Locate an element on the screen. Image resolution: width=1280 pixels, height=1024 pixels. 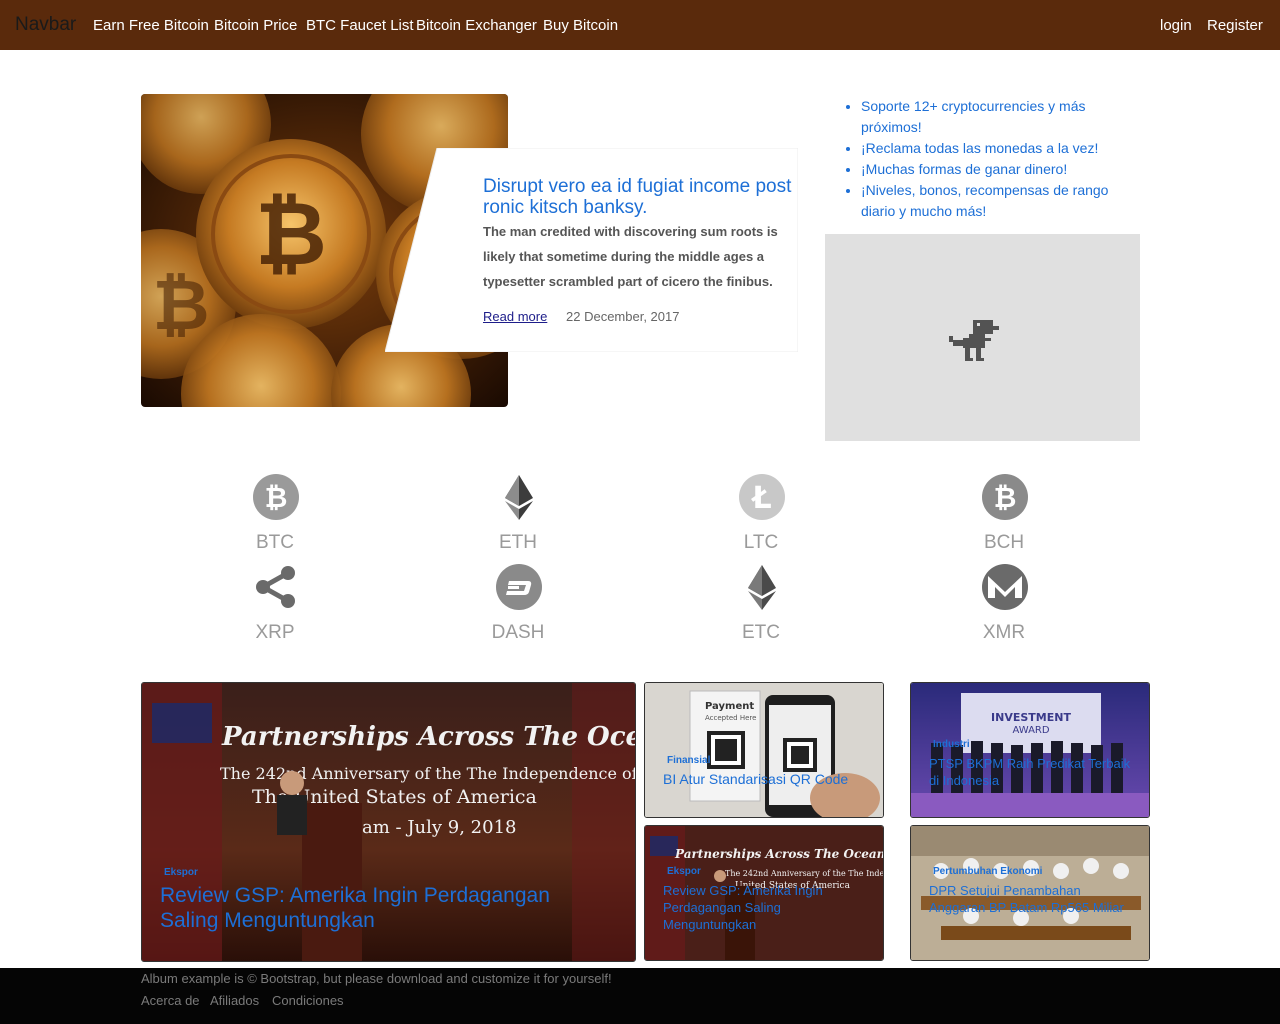
monero-icon is located at coordinates (1005, 587).